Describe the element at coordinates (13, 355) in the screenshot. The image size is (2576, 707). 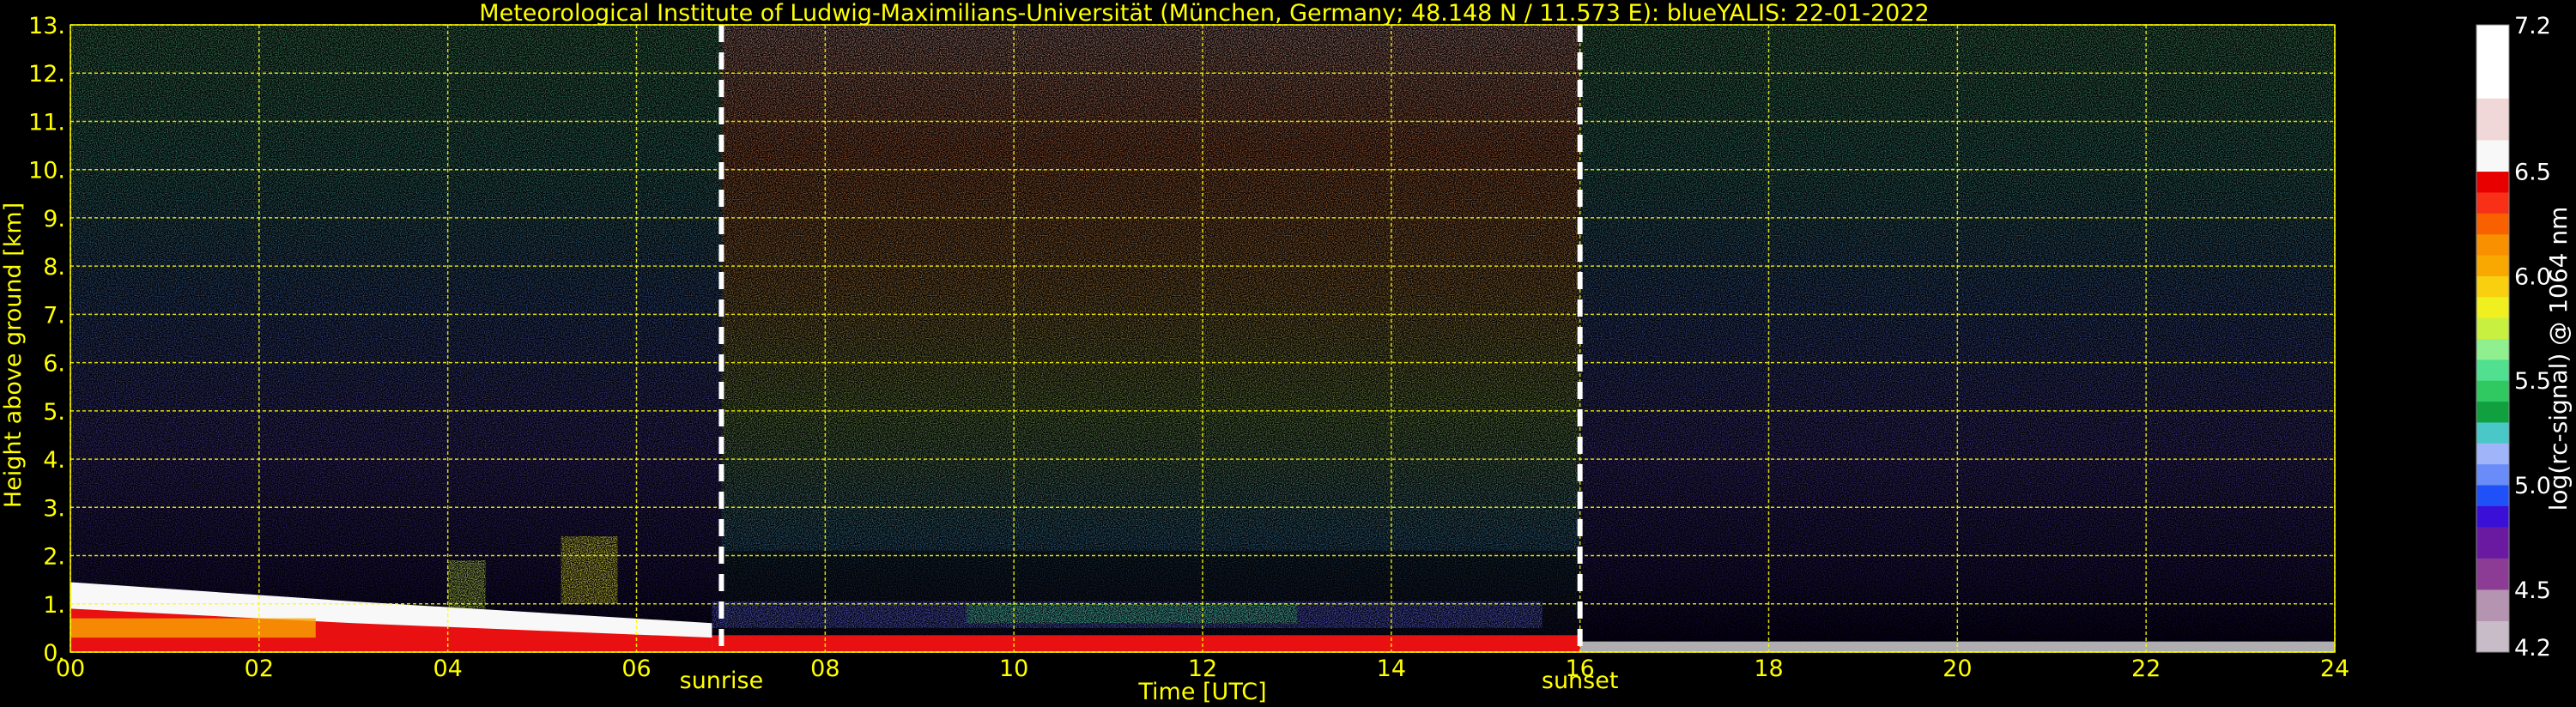
I see `y-axis-label: Height above ground [km]` at that location.